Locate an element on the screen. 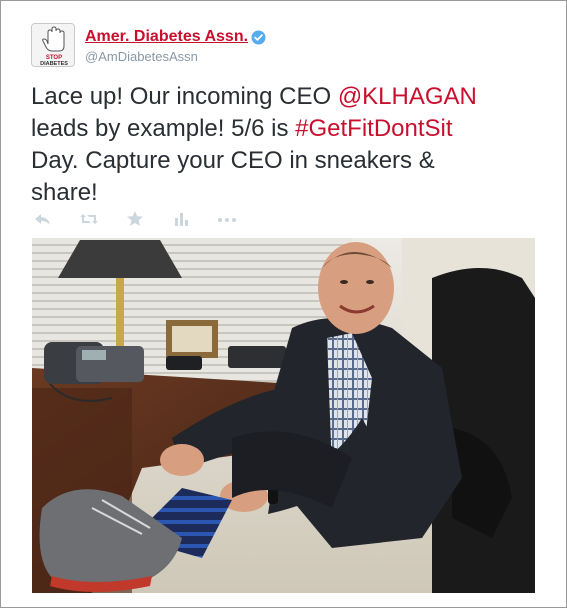  tweet-text-segment: share! is located at coordinates (64, 192).